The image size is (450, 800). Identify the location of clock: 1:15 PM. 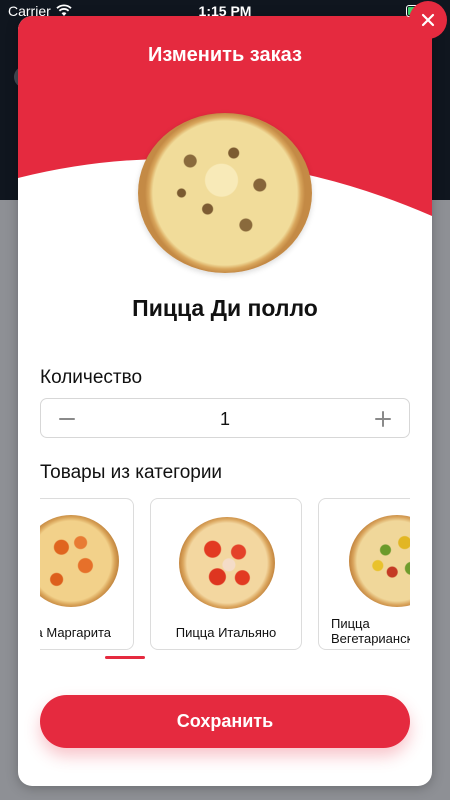
(225, 11).